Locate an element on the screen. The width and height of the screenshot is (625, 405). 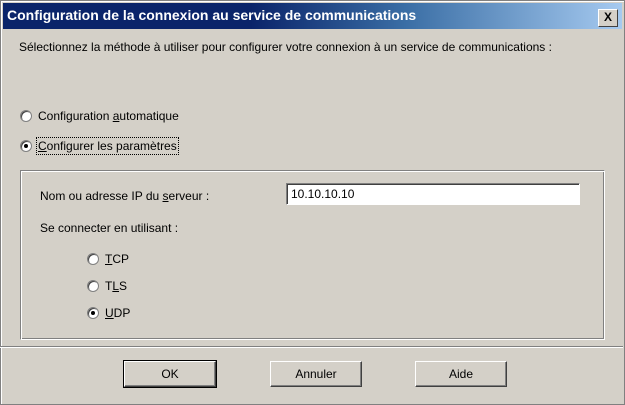
connect-using-label: Se connecter en utilisant : is located at coordinates (109, 228).